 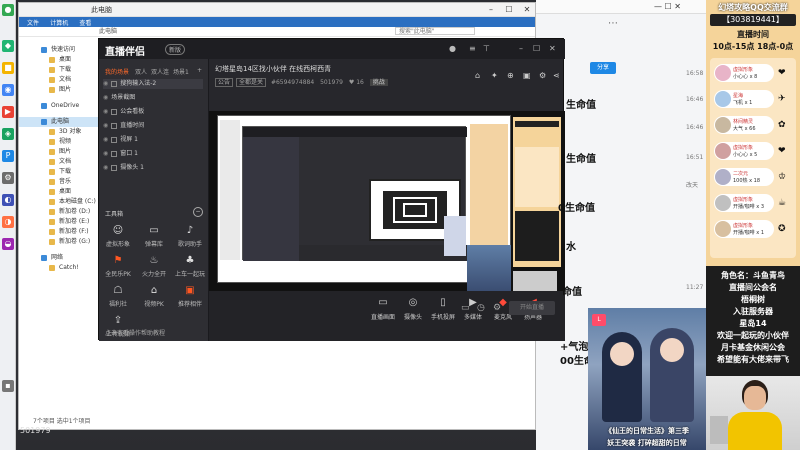 I want to click on tab-dual-link: 双人连, so click(x=160, y=71).